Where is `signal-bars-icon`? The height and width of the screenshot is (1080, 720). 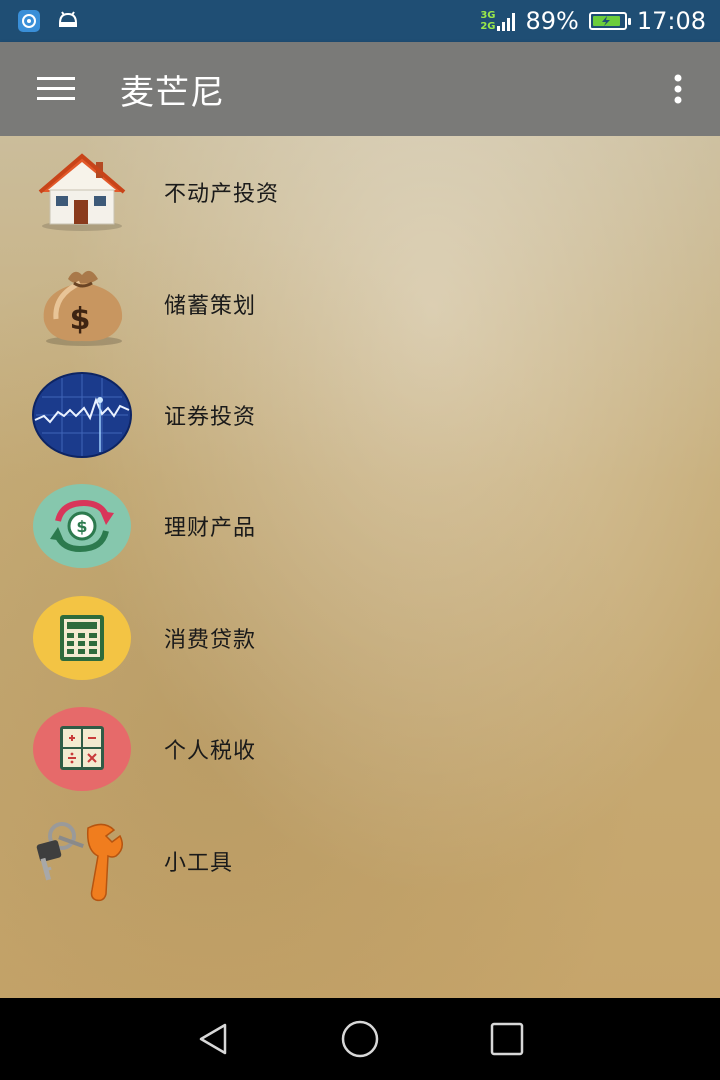 signal-bars-icon is located at coordinates (506, 21).